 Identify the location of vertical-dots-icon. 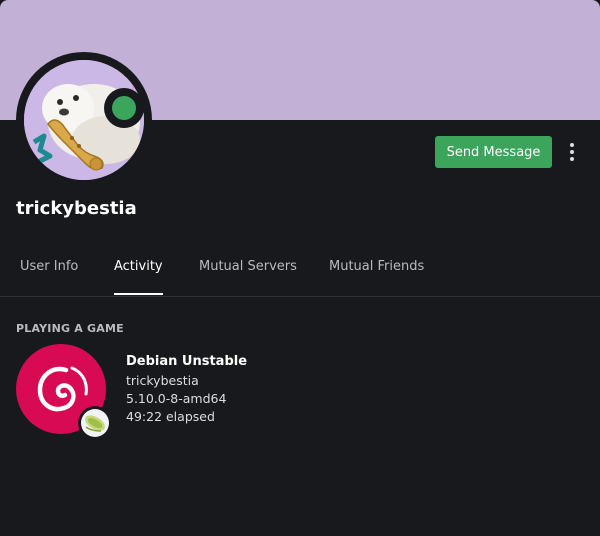
(572, 152).